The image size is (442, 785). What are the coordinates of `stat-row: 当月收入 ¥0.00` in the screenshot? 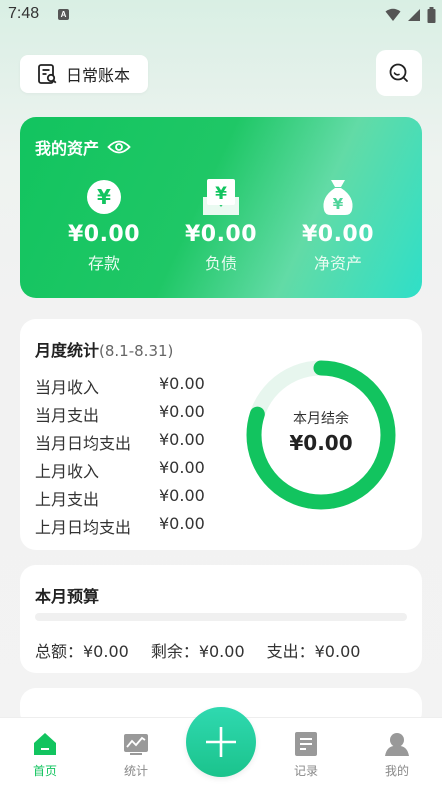 It's located at (130, 387).